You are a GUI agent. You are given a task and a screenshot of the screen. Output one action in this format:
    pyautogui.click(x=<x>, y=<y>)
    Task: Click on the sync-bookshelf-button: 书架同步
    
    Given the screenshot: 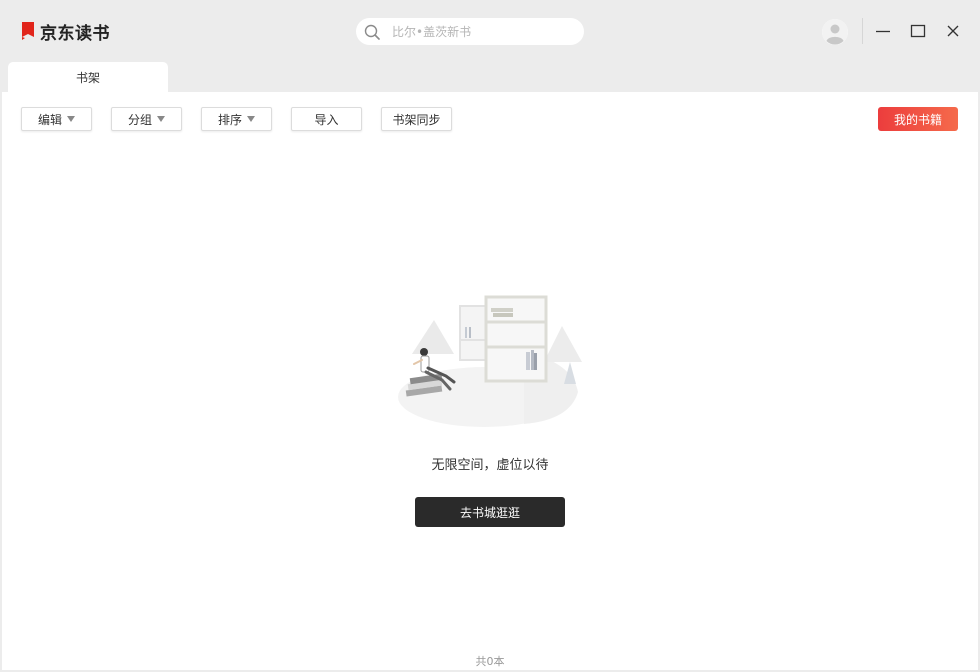 What is the action you would take?
    pyautogui.click(x=416, y=119)
    